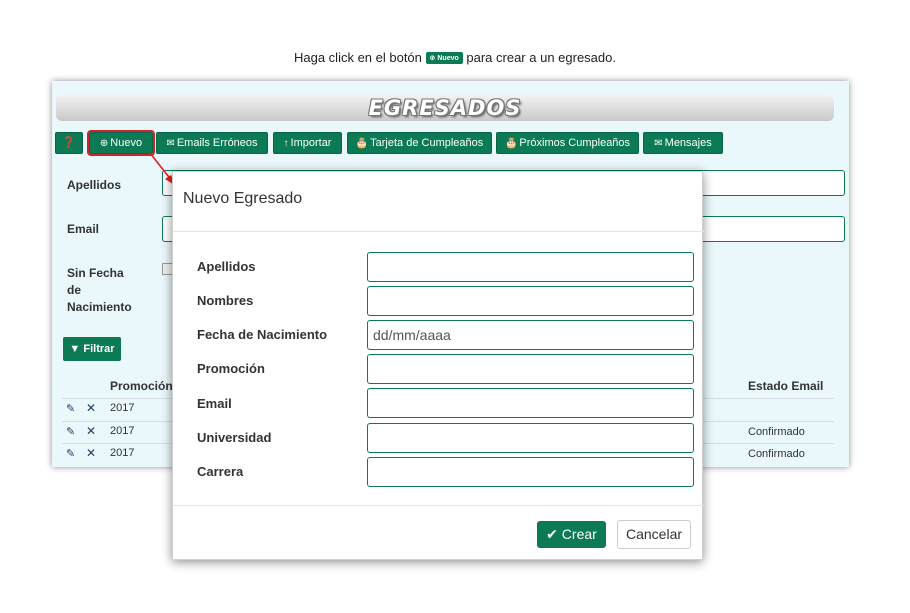  Describe the element at coordinates (552, 534) in the screenshot. I see `check-icon: ✔` at that location.